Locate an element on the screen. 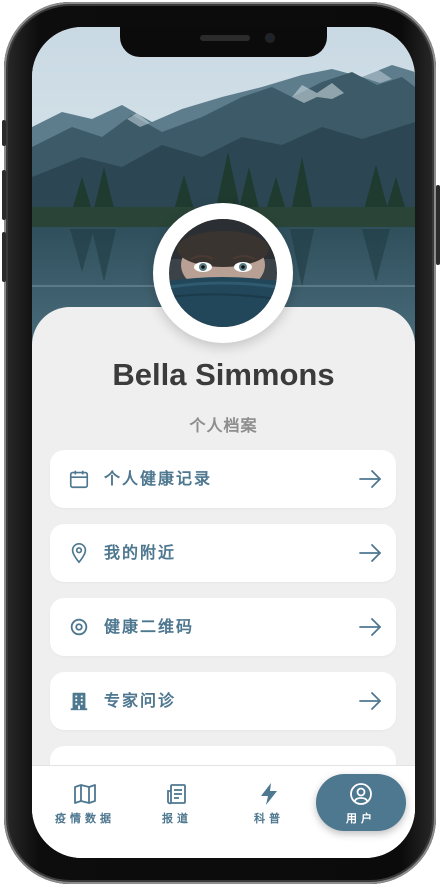 This screenshot has height=889, width=442. menu-label: 我的附近 is located at coordinates (140, 552).